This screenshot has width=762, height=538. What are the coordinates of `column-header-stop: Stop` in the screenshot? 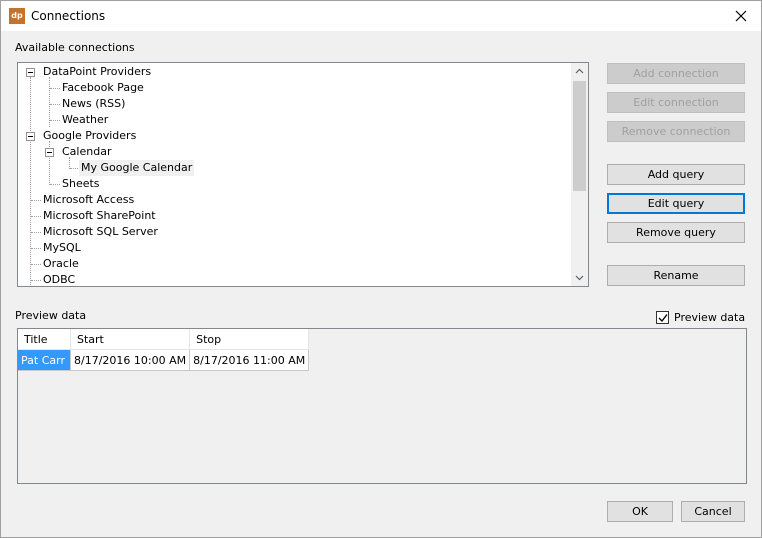 It's located at (249, 339).